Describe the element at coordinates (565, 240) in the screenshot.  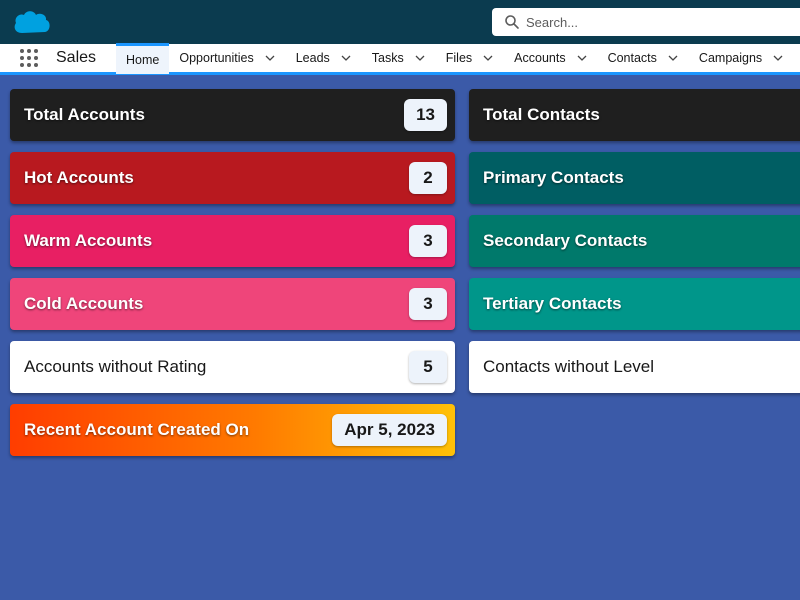
I see `card-label: Secondary Contacts` at that location.